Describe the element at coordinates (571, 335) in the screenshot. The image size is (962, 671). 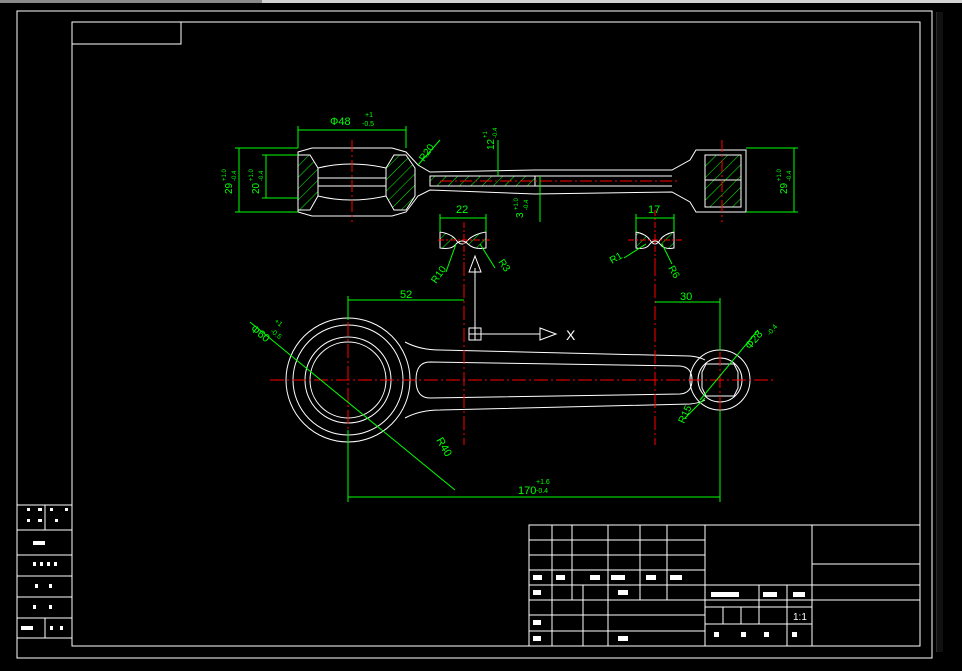
I see `ucs-x-label: X` at that location.